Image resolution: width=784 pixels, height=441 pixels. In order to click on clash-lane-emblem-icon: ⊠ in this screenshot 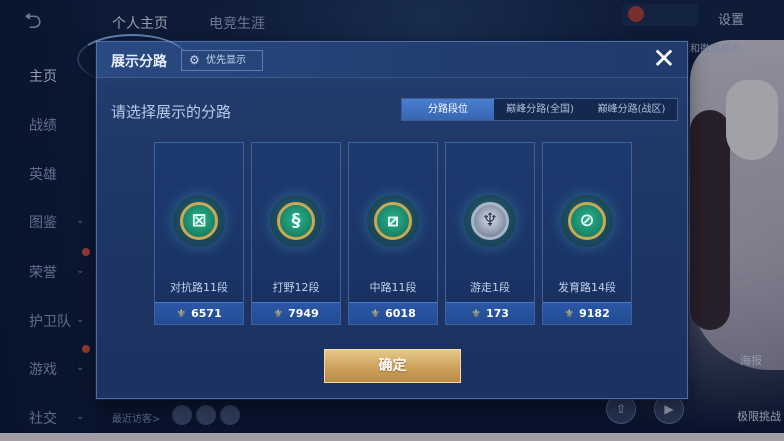, I will do `click(199, 221)`.